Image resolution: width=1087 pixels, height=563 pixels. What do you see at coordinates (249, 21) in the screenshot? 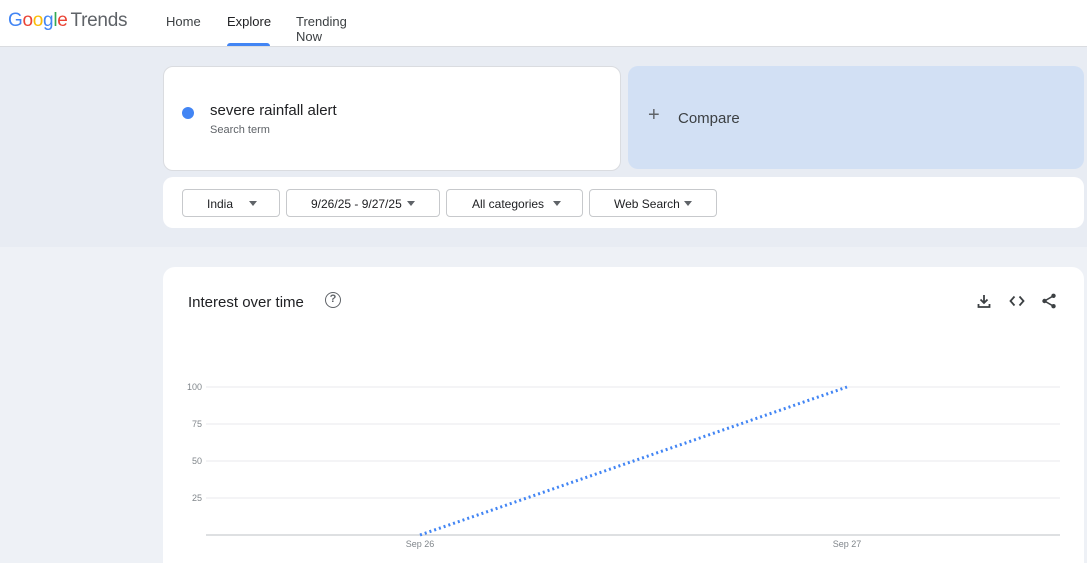
I see `tab-explore: Explore` at bounding box center [249, 21].